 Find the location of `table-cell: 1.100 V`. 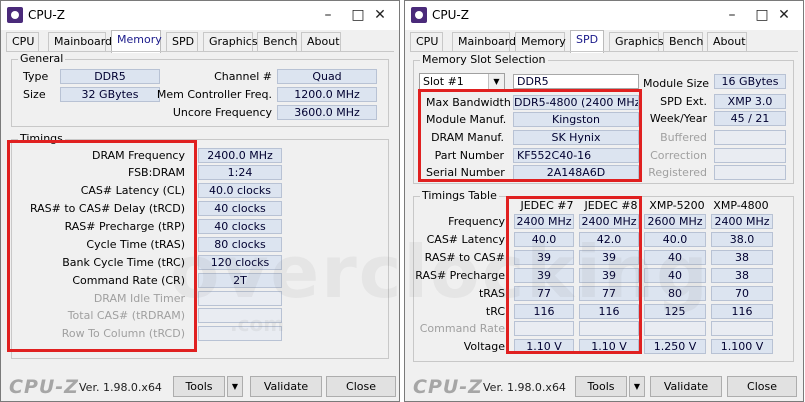

table-cell: 1.100 V is located at coordinates (742, 346).